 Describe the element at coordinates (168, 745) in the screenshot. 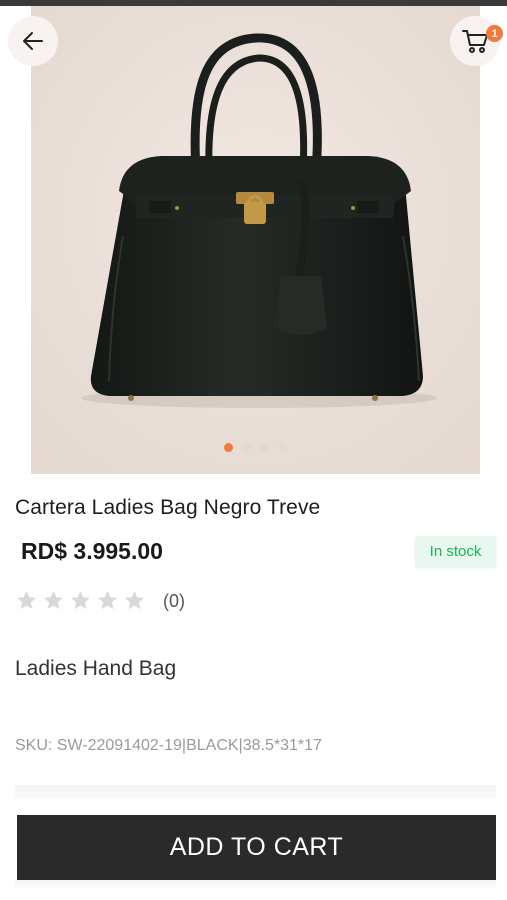

I see `product-sku: SKU: SW-22091402-19|BLACK|38.5*31*17` at that location.